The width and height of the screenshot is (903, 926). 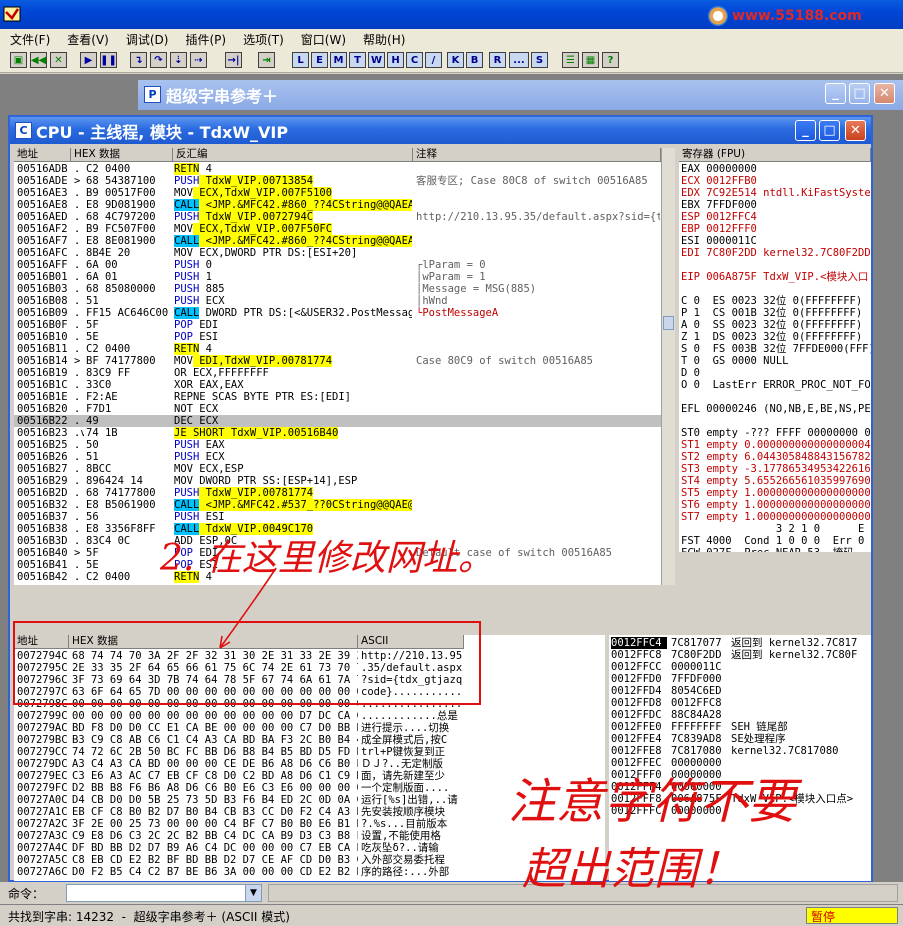 What do you see at coordinates (337, 277) in the screenshot?
I see `disasm-row: 00516B01. 6A 01 PUSH 1 │wParam = 1` at bounding box center [337, 277].